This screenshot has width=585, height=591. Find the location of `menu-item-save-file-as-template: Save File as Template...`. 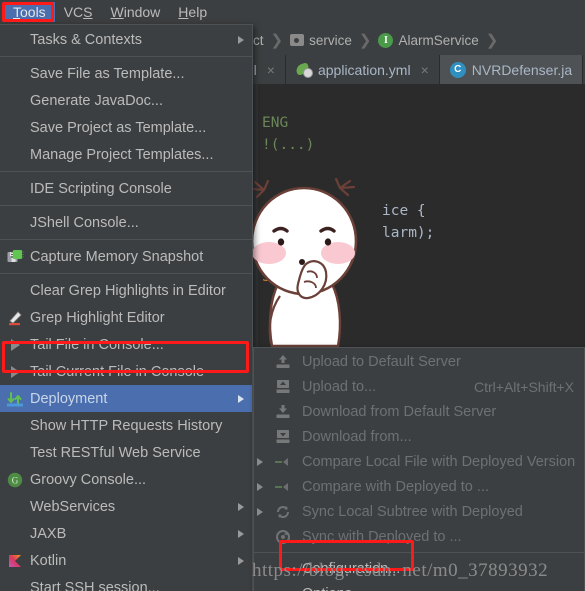

menu-item-save-file-as-template: Save File as Template... is located at coordinates (126, 73).